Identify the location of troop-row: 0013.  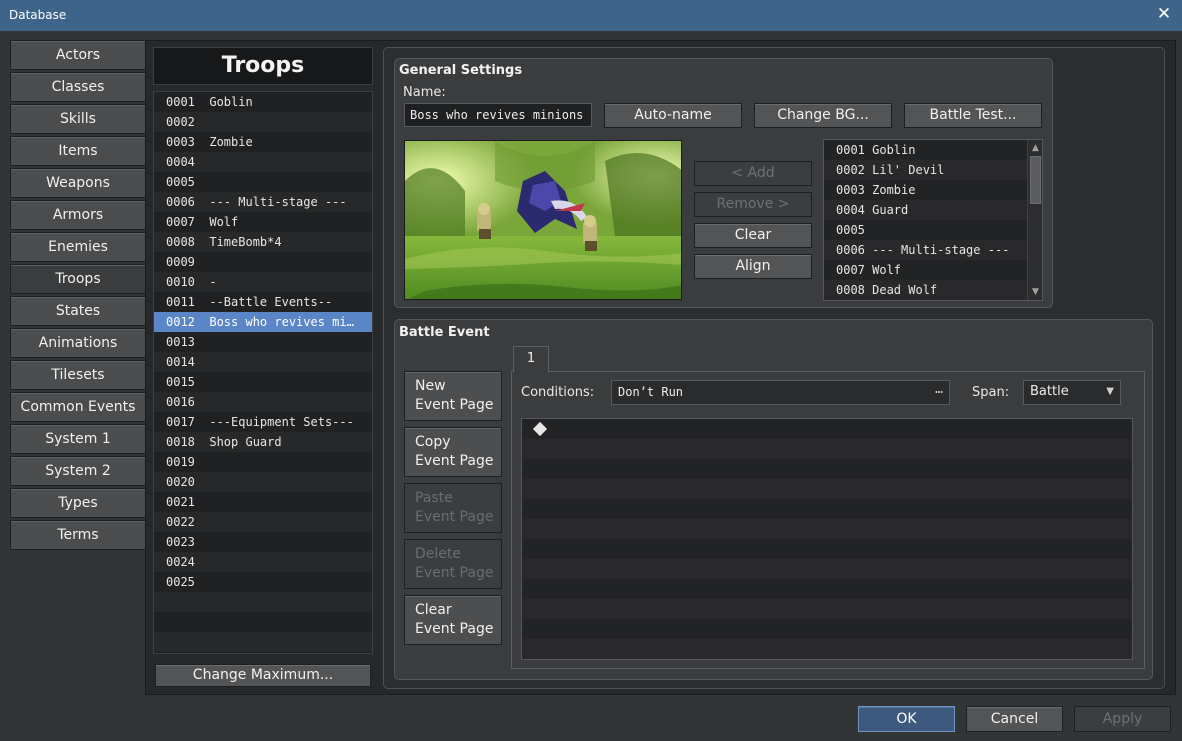
(263, 342).